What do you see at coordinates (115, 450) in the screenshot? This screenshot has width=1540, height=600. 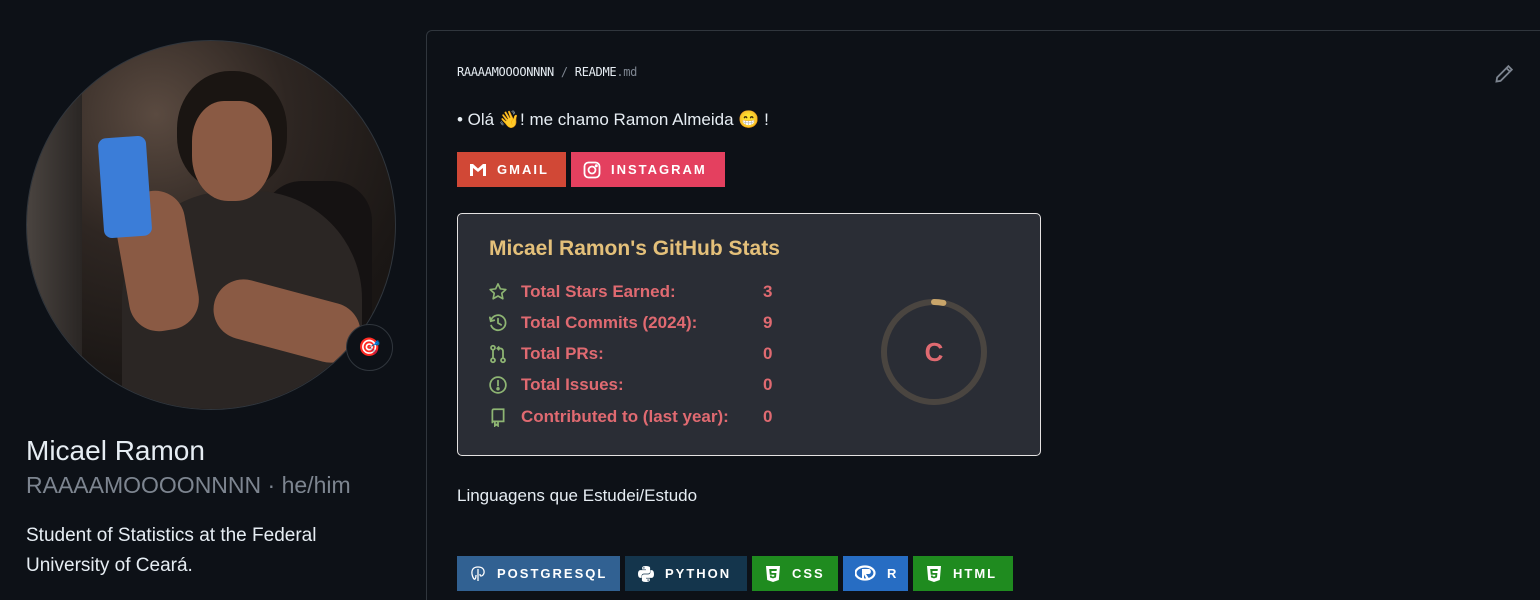 I see `profile-name: Micael Ramon` at bounding box center [115, 450].